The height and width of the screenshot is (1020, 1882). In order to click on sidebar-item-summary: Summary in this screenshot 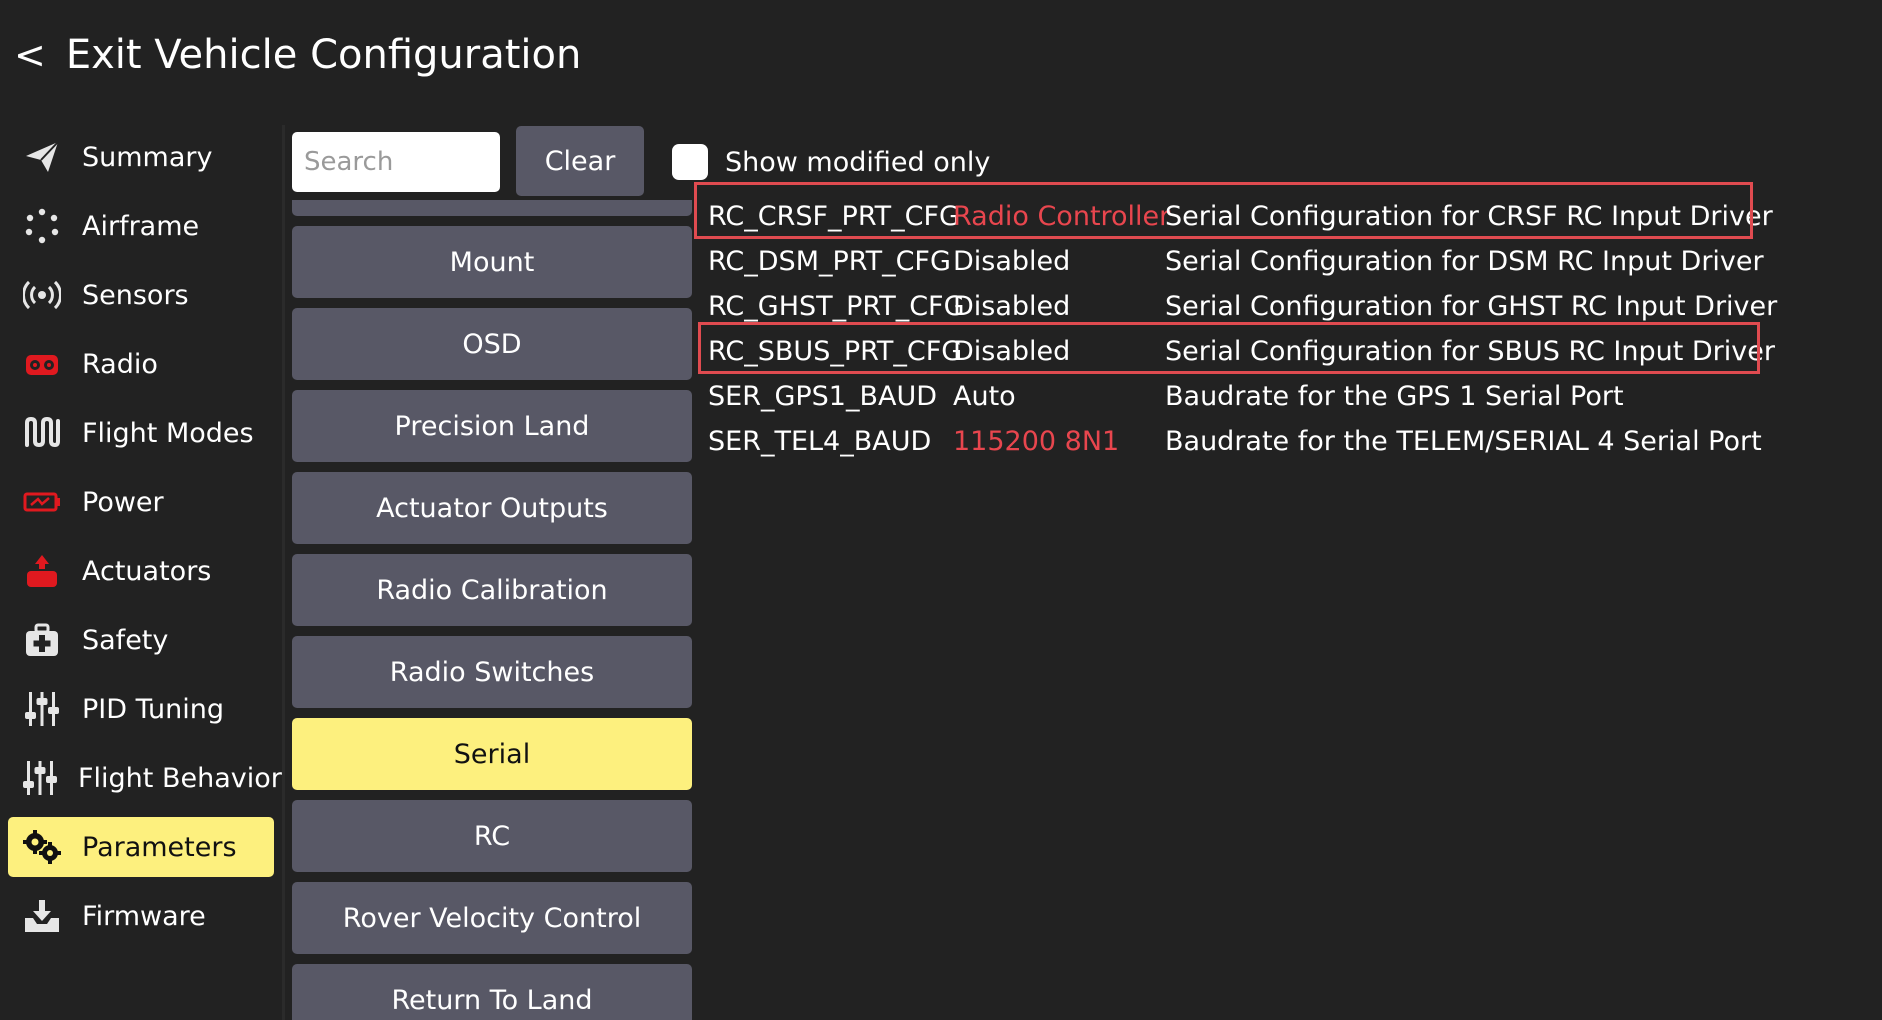, I will do `click(141, 157)`.